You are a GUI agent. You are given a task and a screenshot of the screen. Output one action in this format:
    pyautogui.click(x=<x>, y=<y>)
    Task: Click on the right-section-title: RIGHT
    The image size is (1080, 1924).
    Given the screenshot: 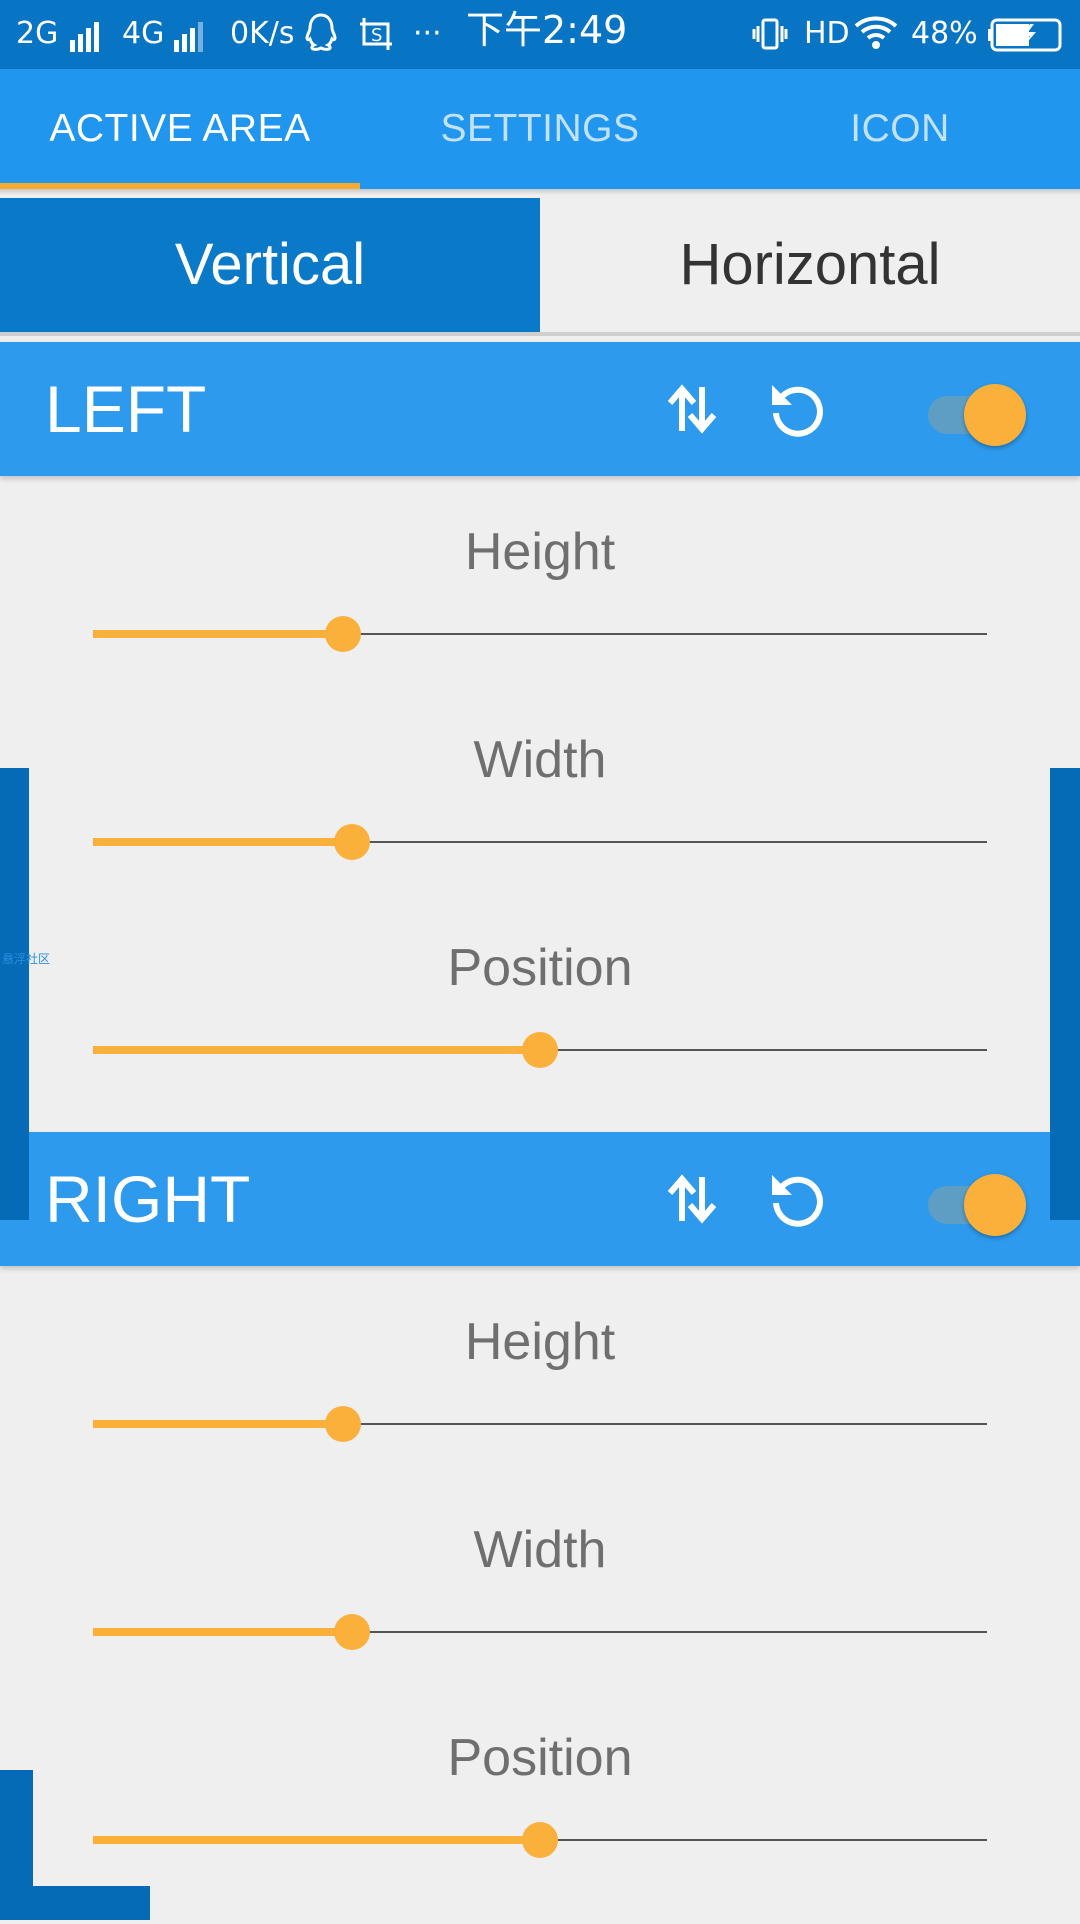 What is the action you would take?
    pyautogui.click(x=148, y=1199)
    